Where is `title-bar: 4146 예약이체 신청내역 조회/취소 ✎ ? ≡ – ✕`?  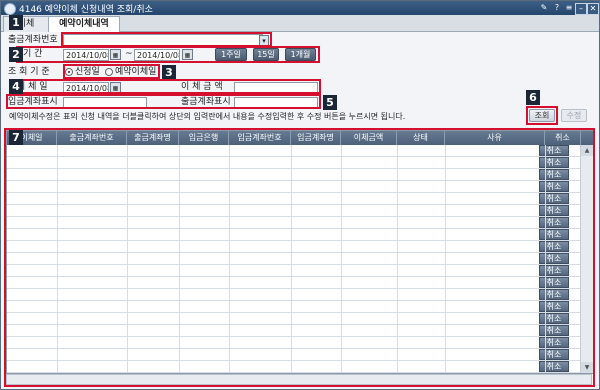 title-bar: 4146 예약이체 신청내역 조회/취소 ✎ ? ≡ – ✕ is located at coordinates (300, 8).